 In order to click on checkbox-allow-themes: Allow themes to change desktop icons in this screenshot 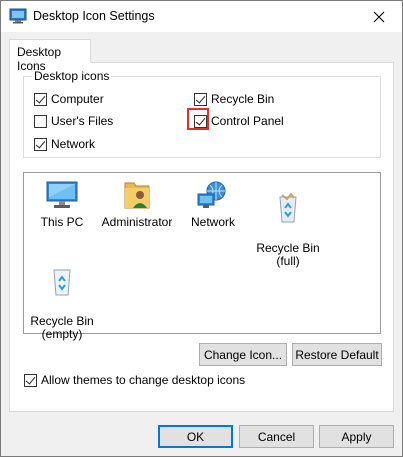, I will do `click(134, 380)`.